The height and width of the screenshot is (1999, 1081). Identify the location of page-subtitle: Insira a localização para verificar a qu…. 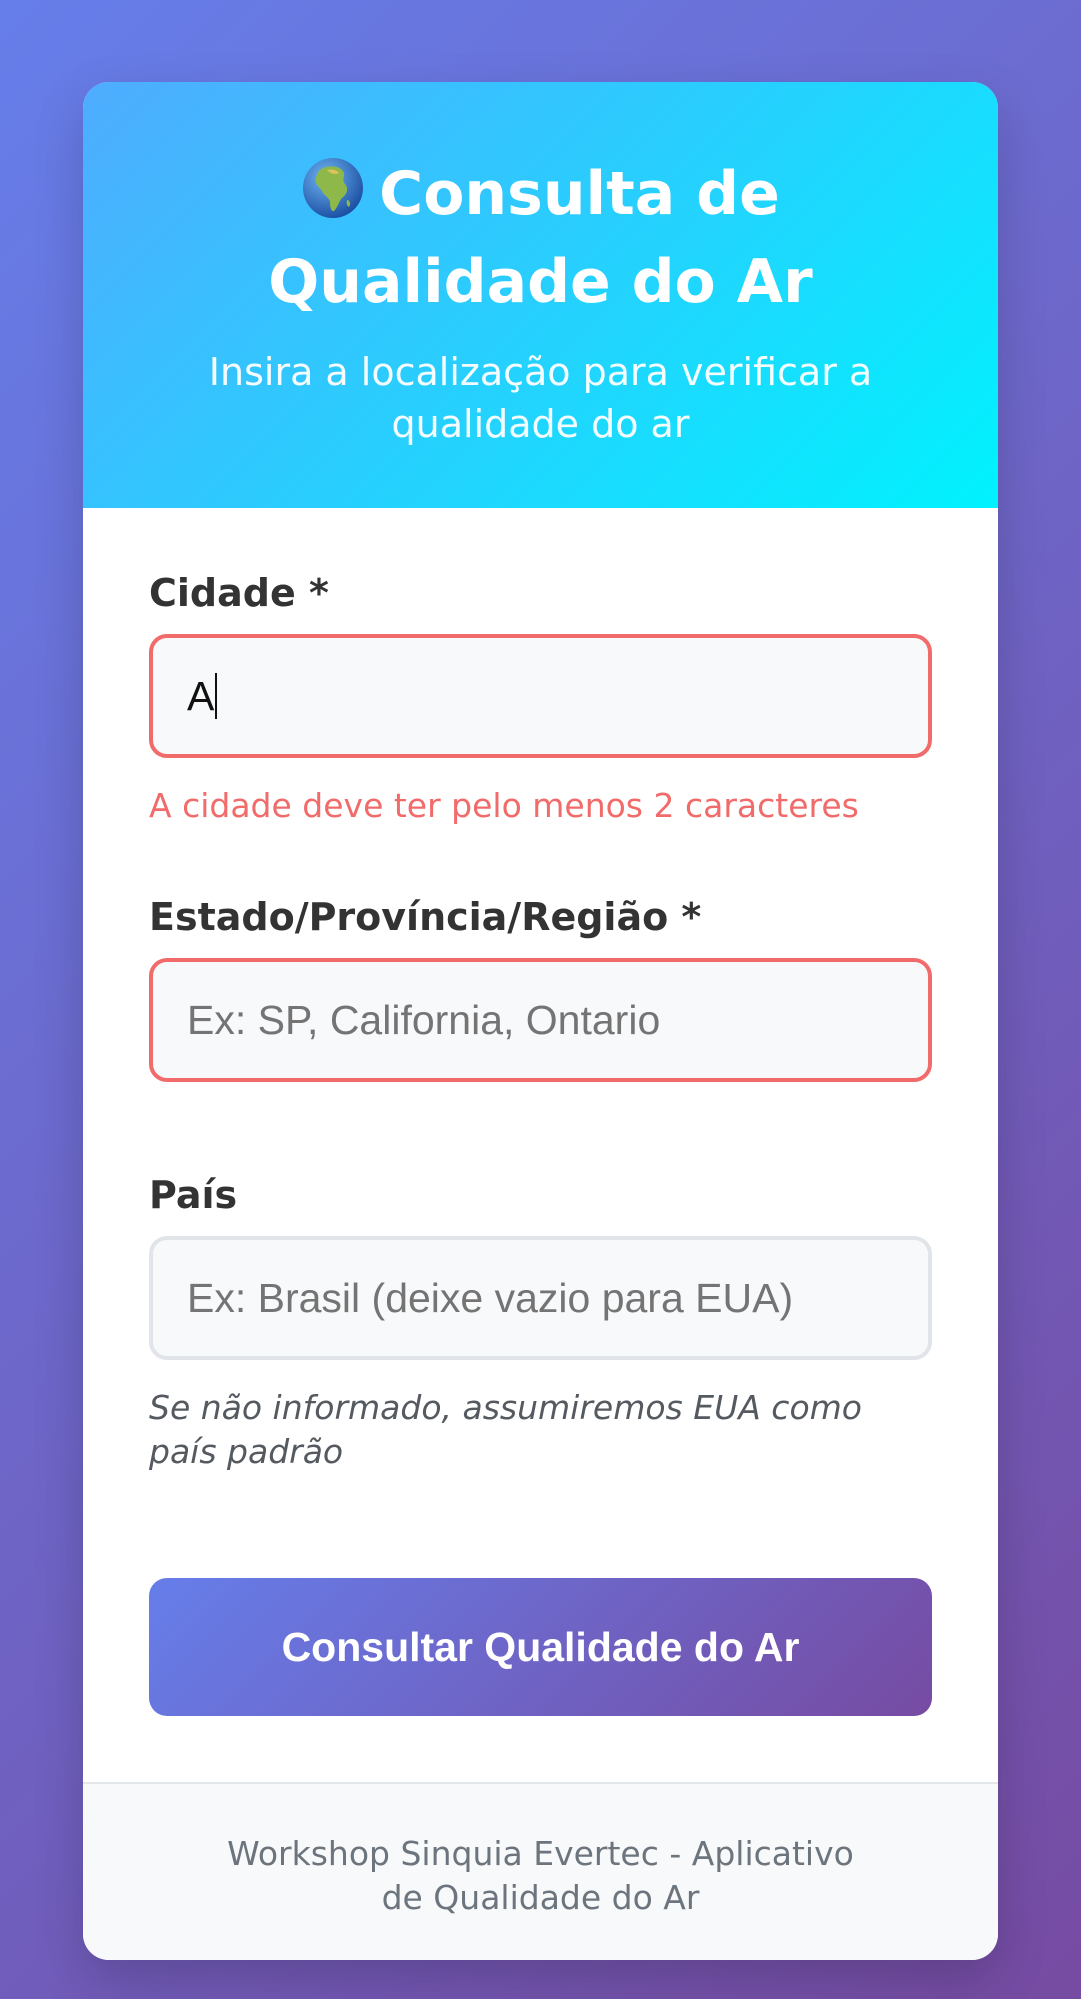
(540, 398).